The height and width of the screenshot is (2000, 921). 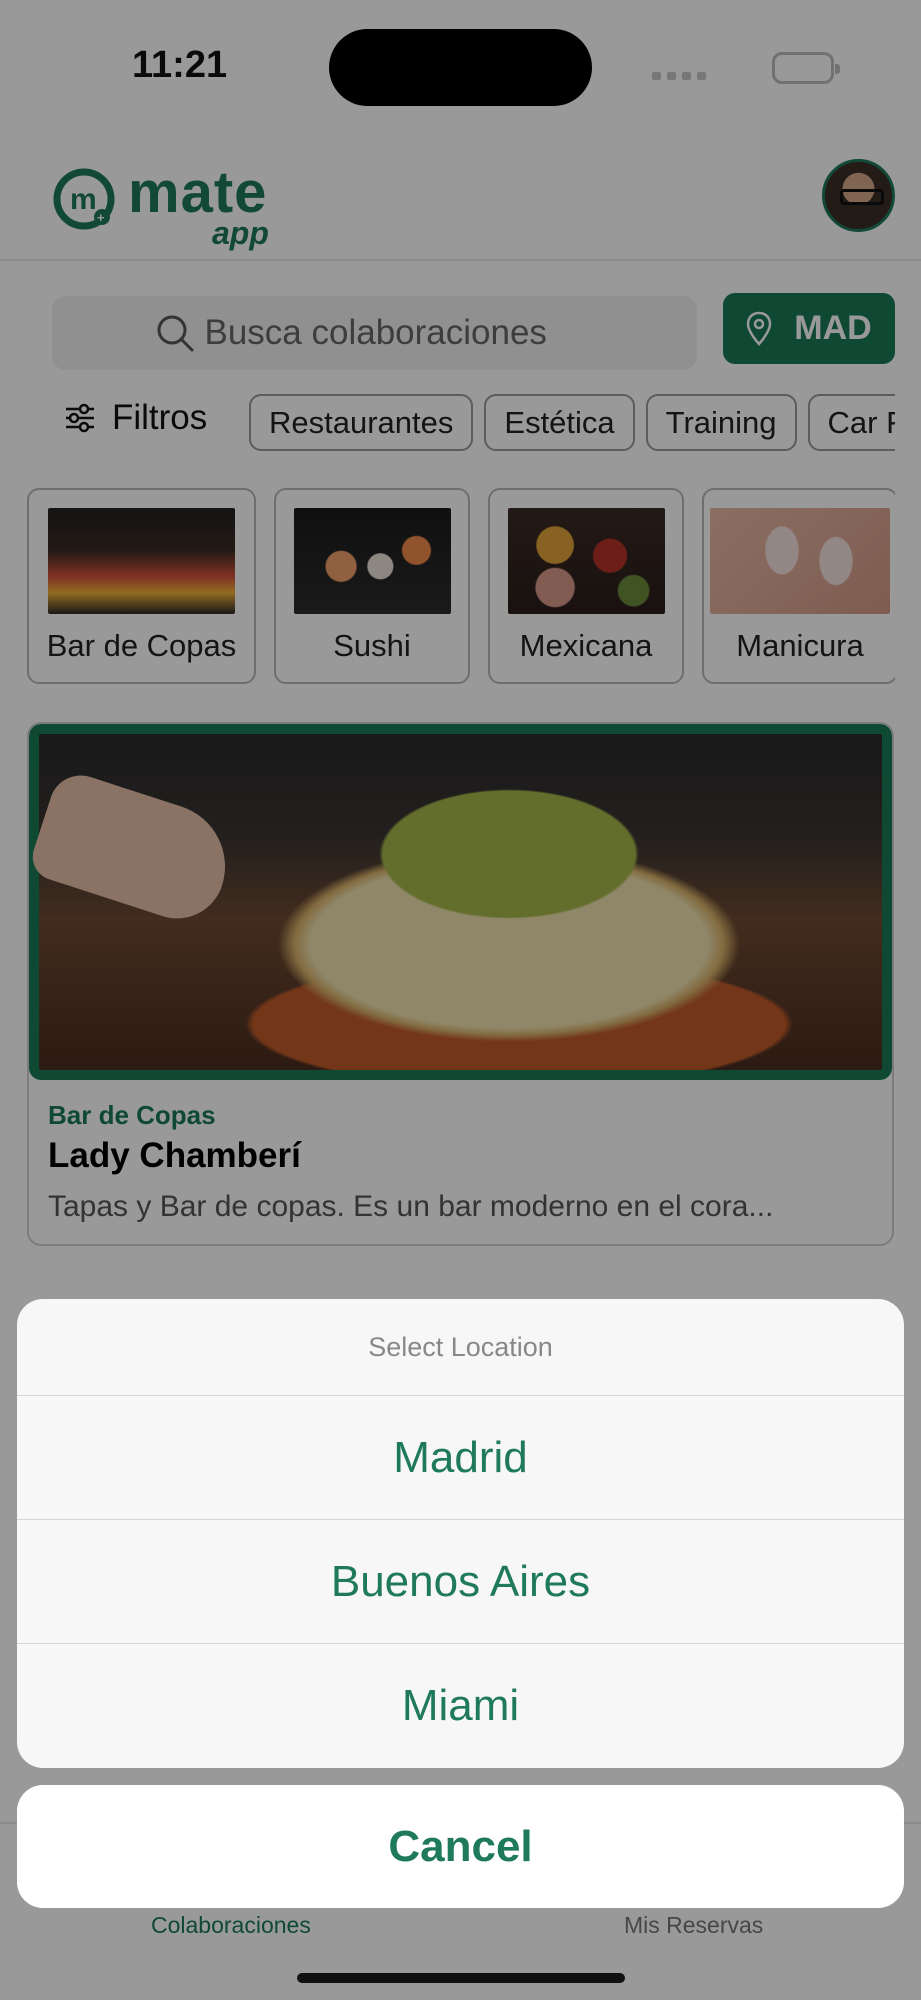 I want to click on option-buenos-aires: Buenos Aires, so click(x=460, y=1582).